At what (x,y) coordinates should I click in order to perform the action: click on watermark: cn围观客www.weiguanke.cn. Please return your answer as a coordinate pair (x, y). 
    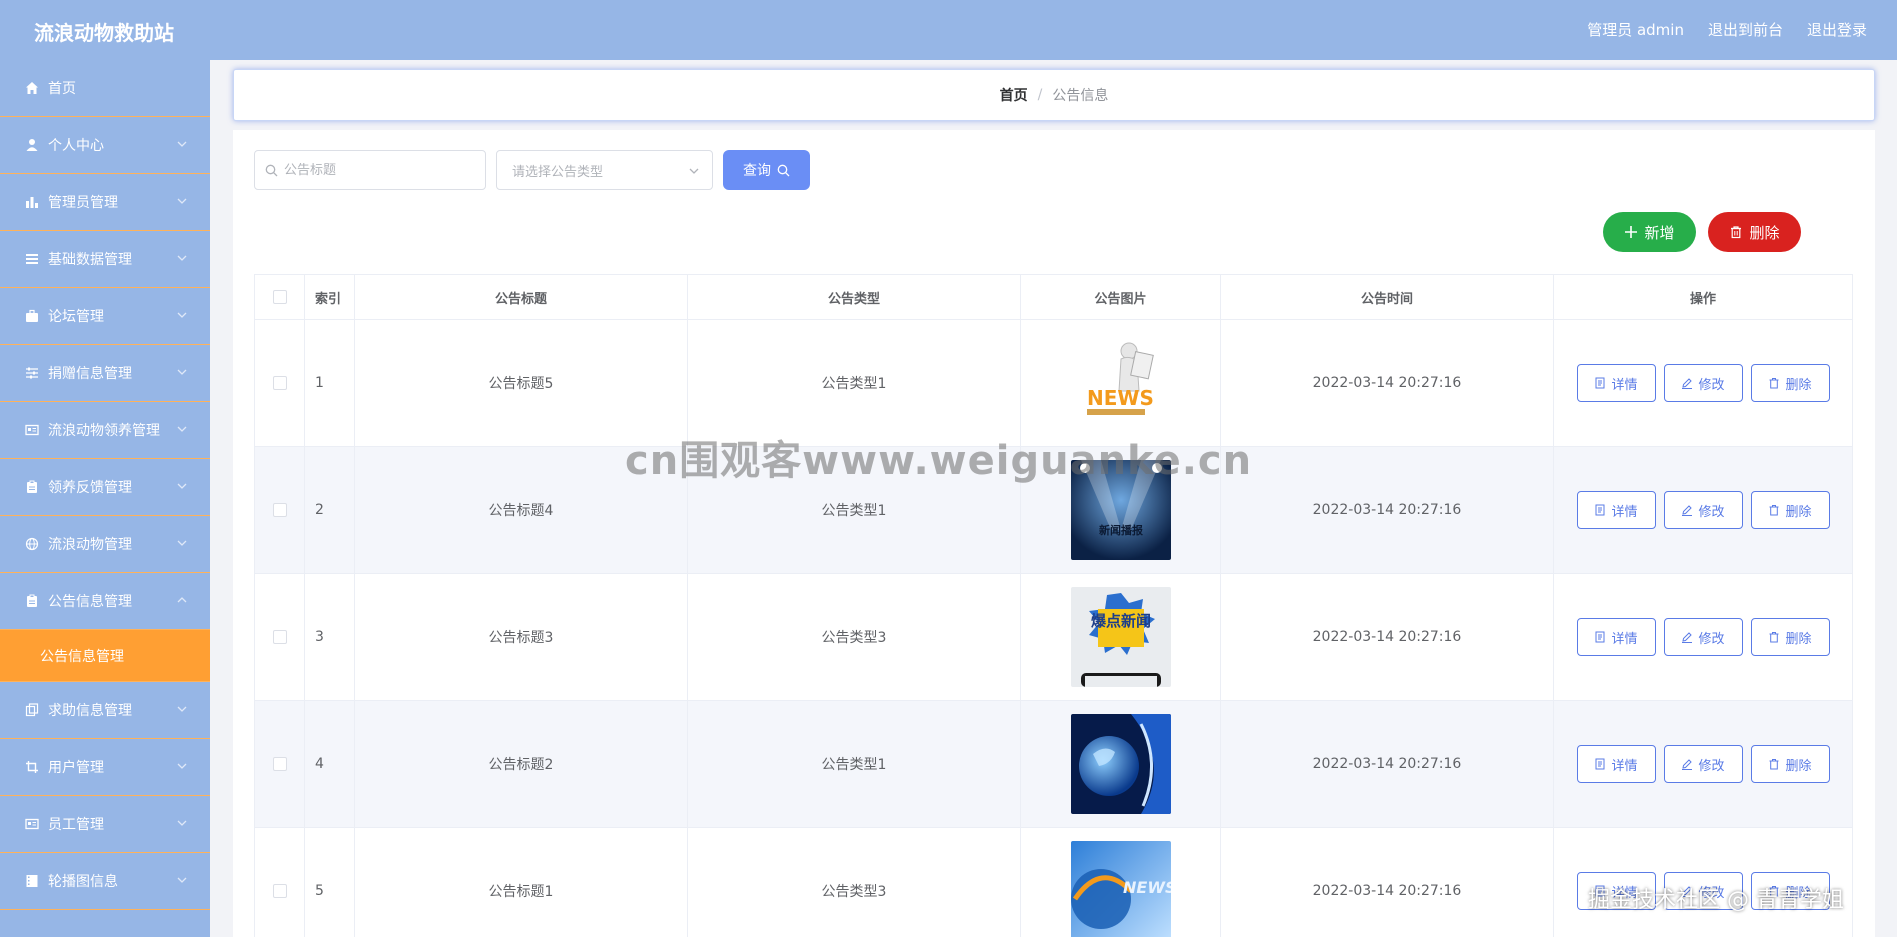
    Looking at the image, I should click on (939, 461).